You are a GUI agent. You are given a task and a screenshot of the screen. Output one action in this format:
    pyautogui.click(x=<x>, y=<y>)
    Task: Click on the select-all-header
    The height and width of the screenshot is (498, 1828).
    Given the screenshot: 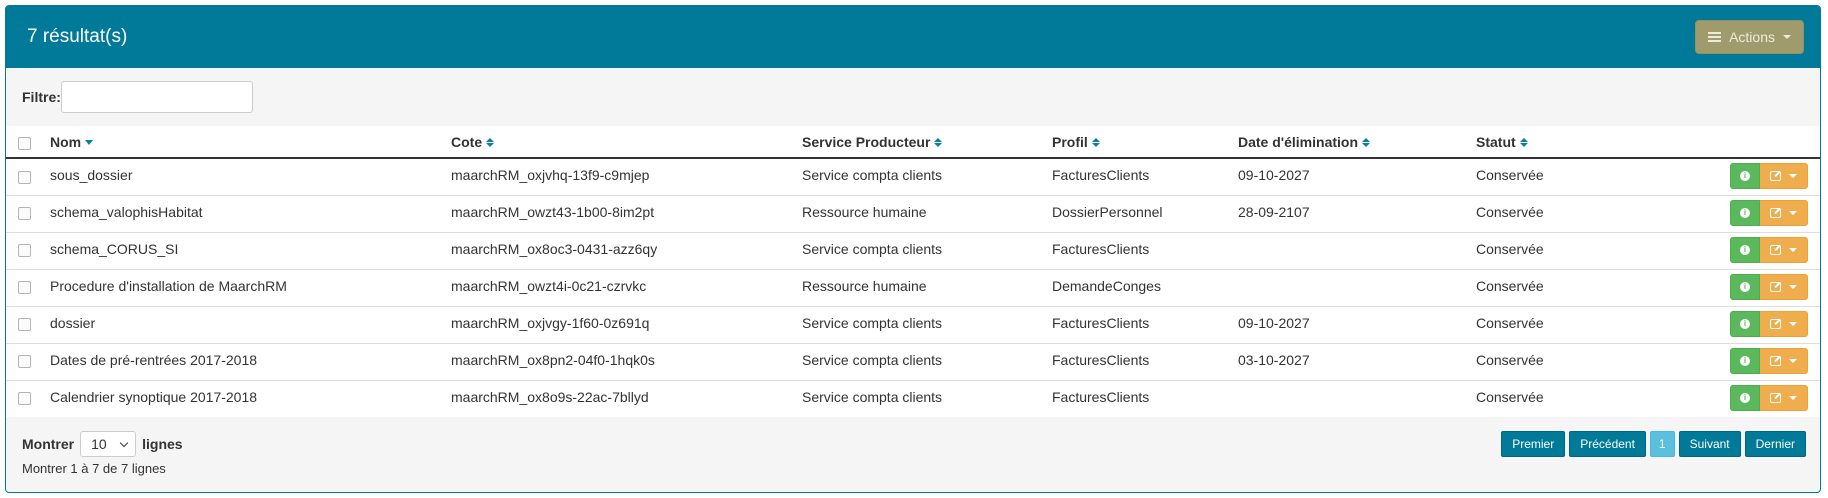 What is the action you would take?
    pyautogui.click(x=28, y=142)
    